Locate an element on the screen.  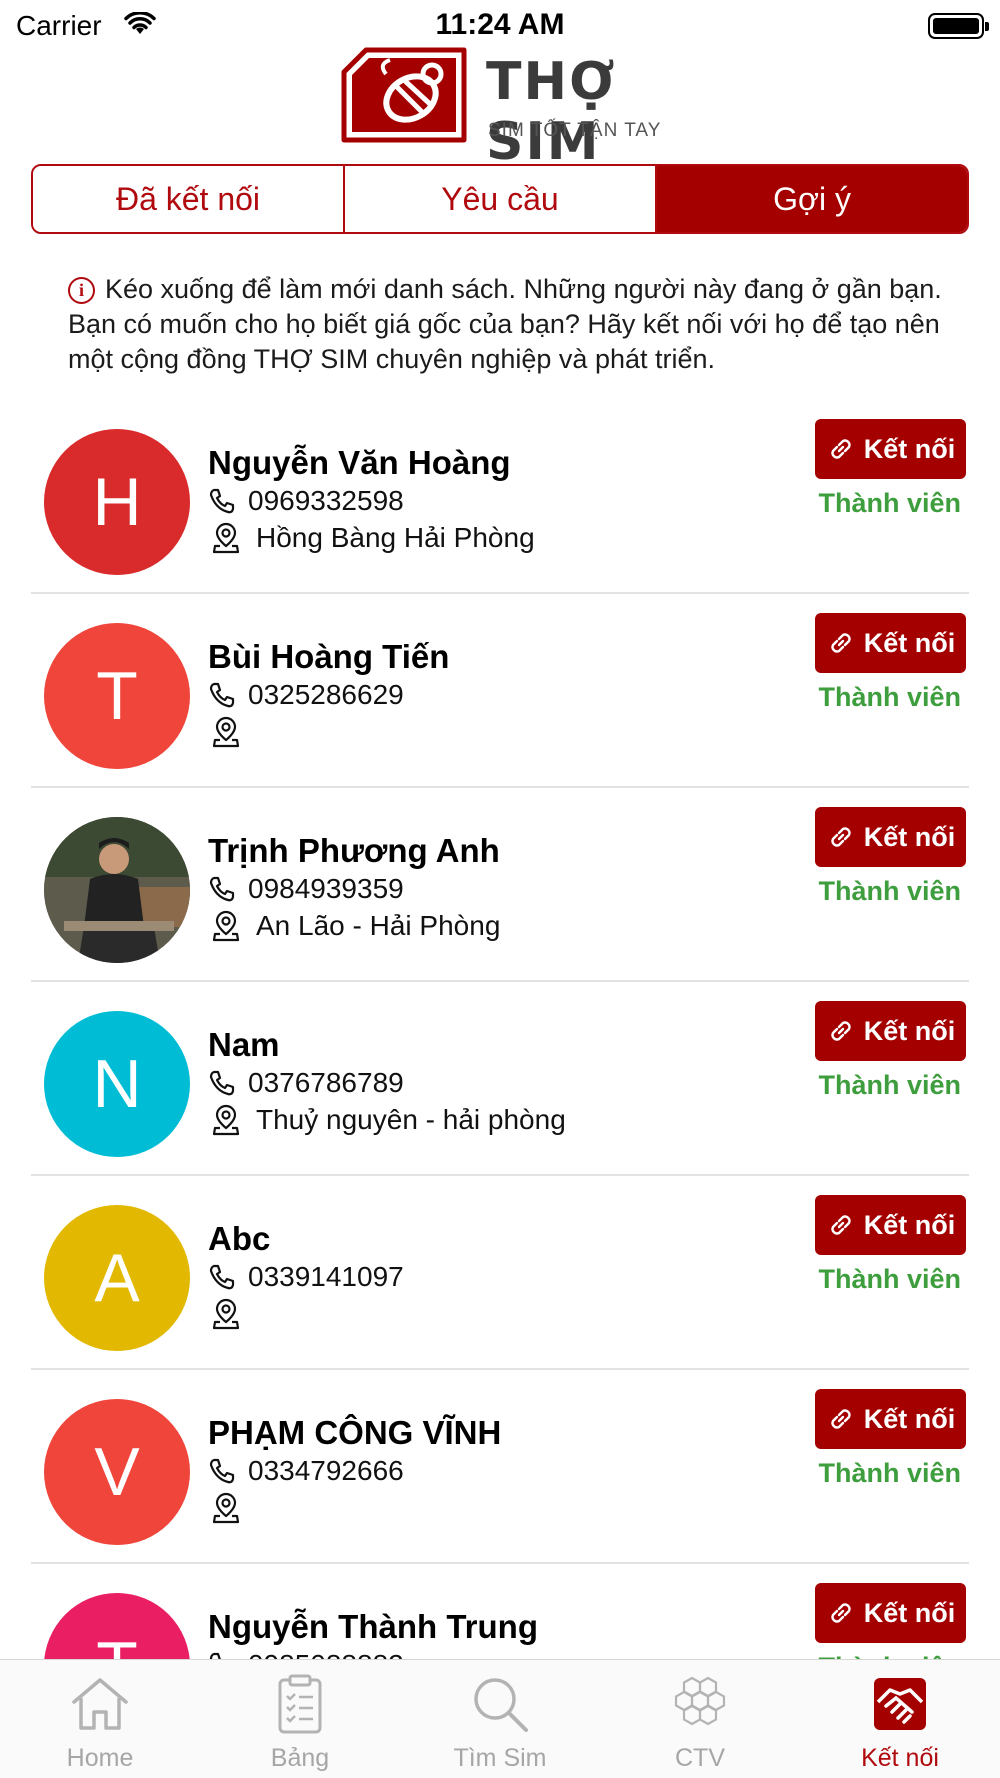
bee-logo-icon is located at coordinates (404, 95).